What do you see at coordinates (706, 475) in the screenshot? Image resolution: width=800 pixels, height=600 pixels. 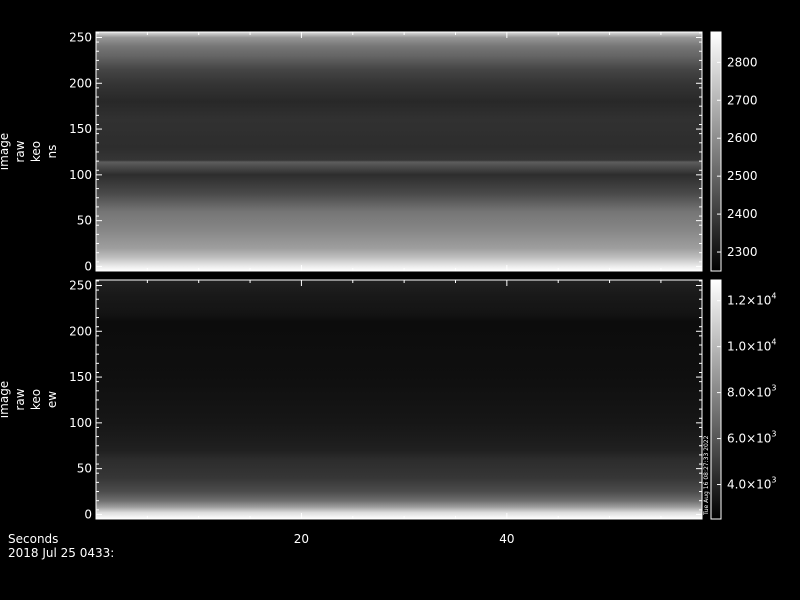 I see `timestamp-text: Tue Aug 16 08:27:33 2022` at bounding box center [706, 475].